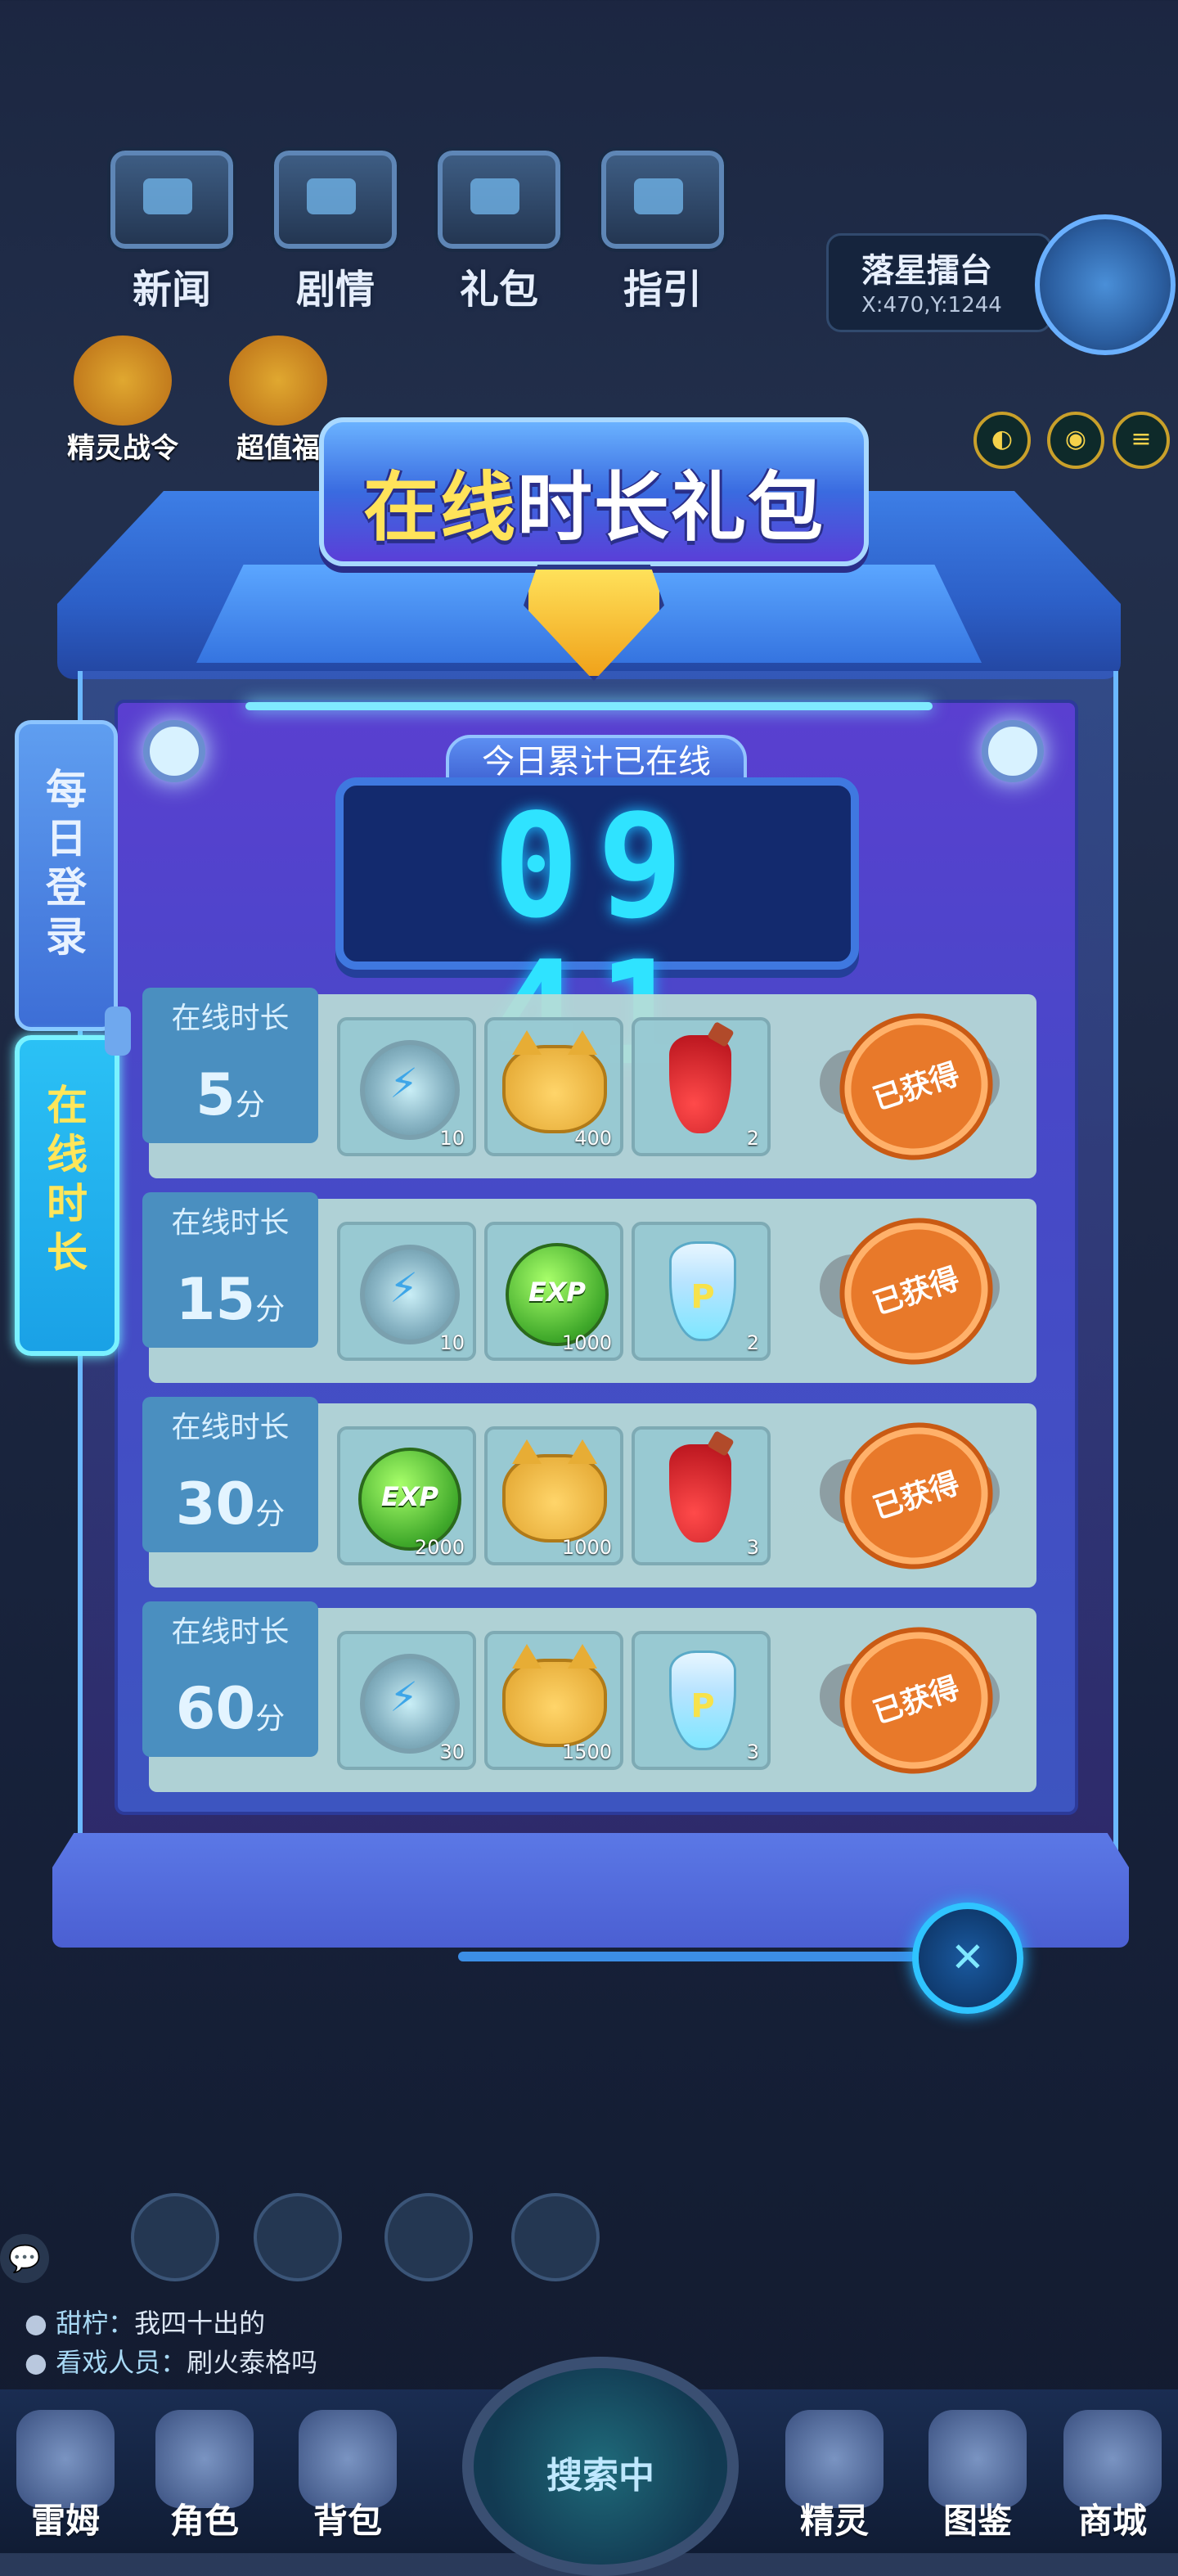  What do you see at coordinates (967, 1958) in the screenshot?
I see `close-button: ✕` at bounding box center [967, 1958].